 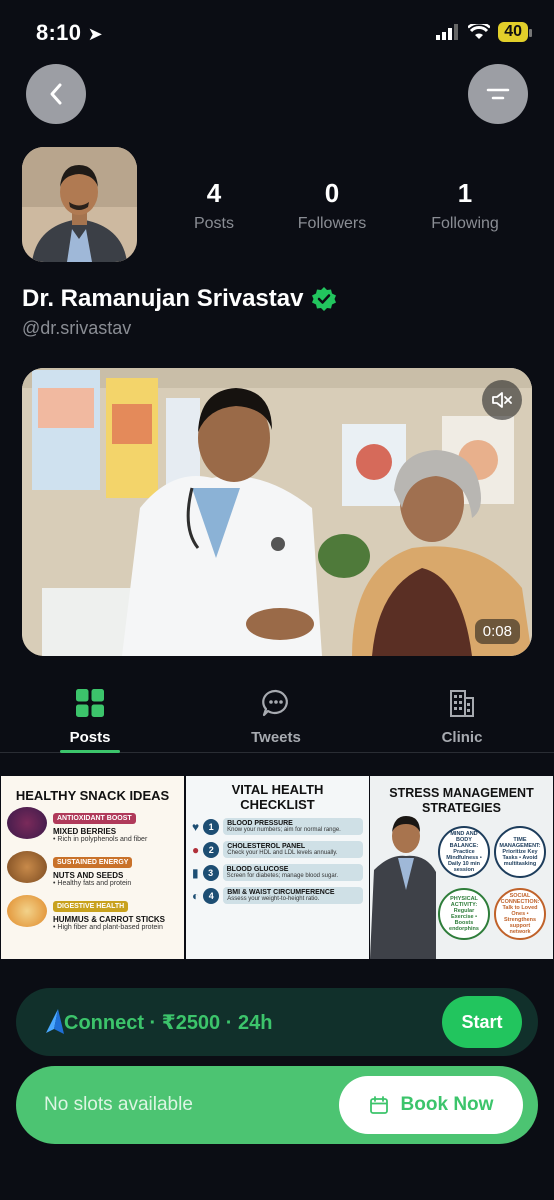 What do you see at coordinates (260, 823) in the screenshot?
I see `item-heading: BLOOD PRESSURE` at bounding box center [260, 823].